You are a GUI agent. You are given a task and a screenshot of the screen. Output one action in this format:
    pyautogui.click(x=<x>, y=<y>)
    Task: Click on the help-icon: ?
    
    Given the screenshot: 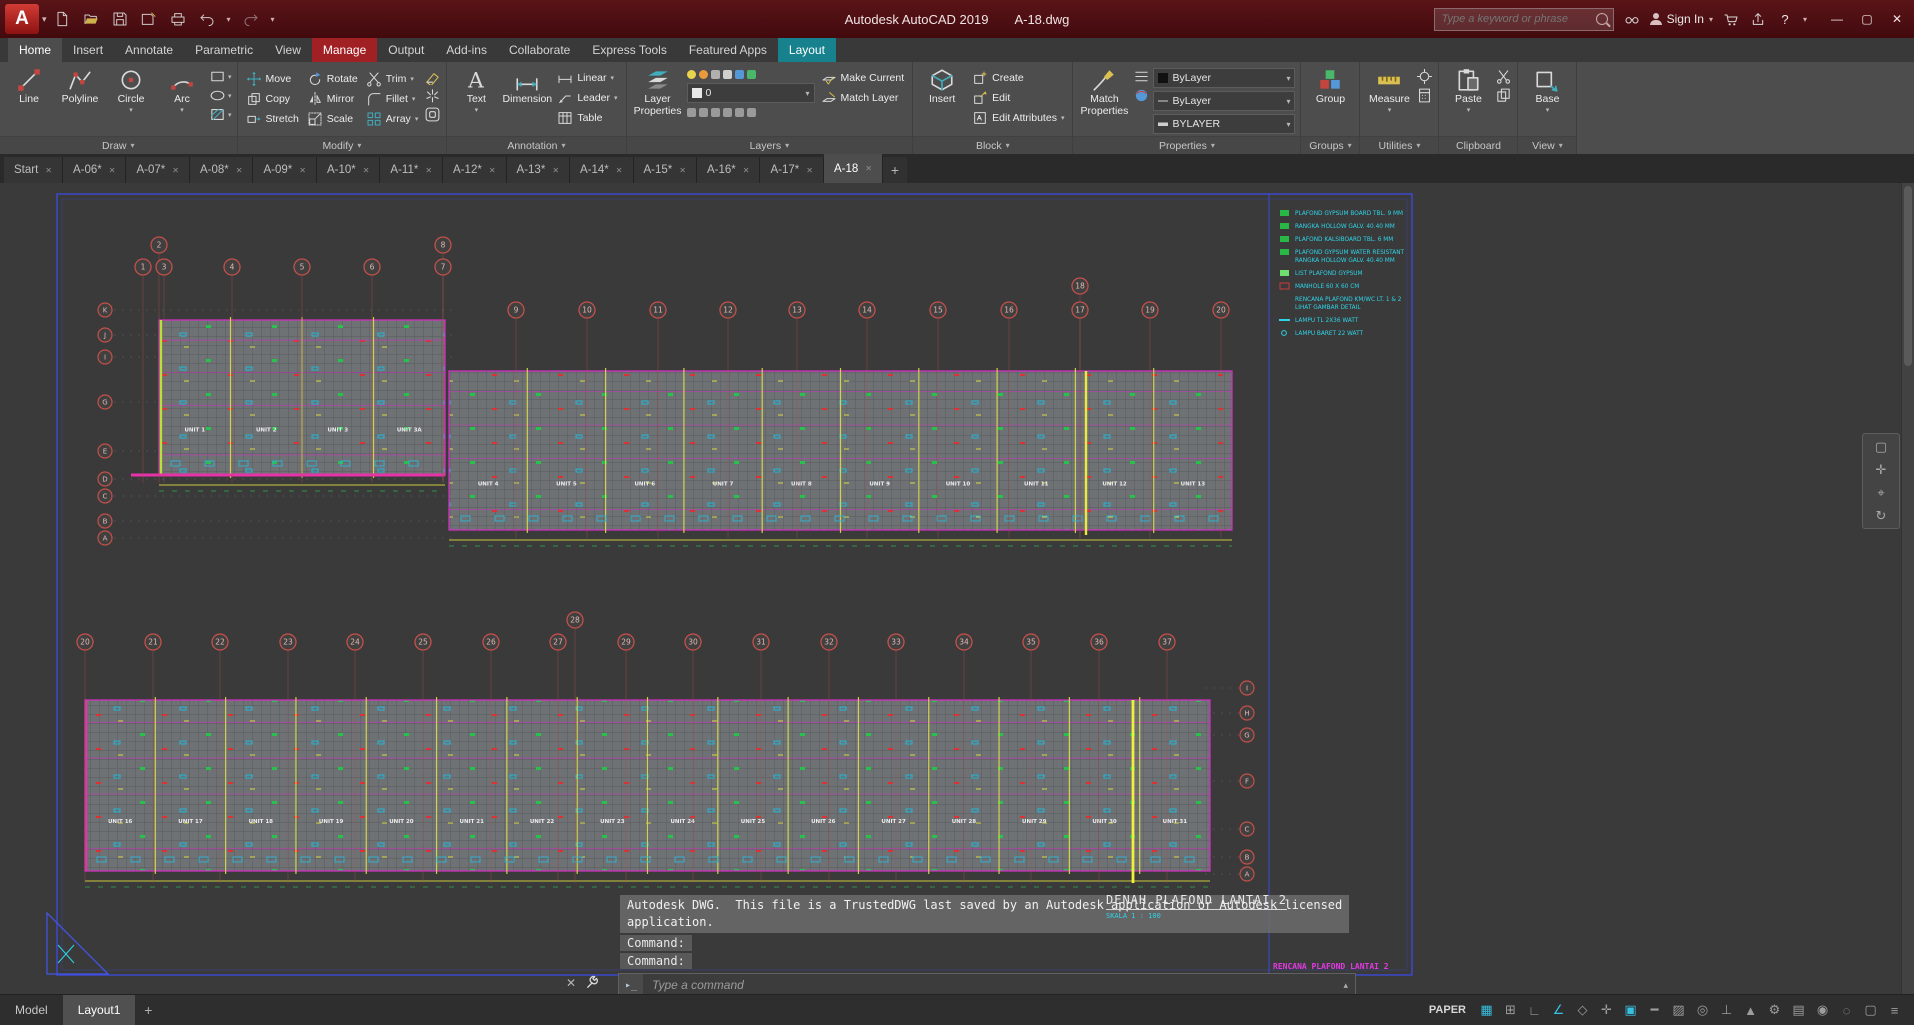 What is the action you would take?
    pyautogui.click(x=1785, y=19)
    